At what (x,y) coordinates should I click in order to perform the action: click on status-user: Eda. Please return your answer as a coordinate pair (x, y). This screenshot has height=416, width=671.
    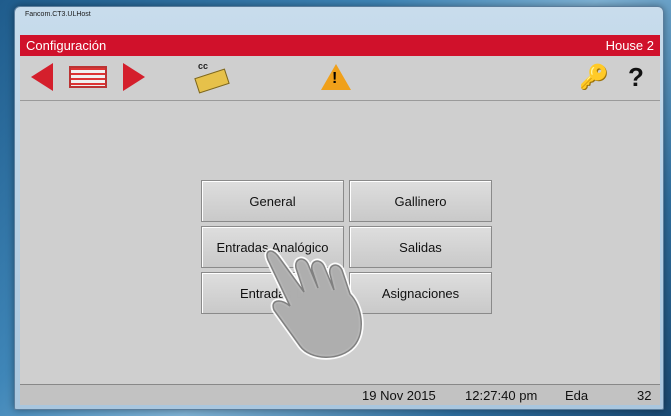
    Looking at the image, I should click on (577, 395).